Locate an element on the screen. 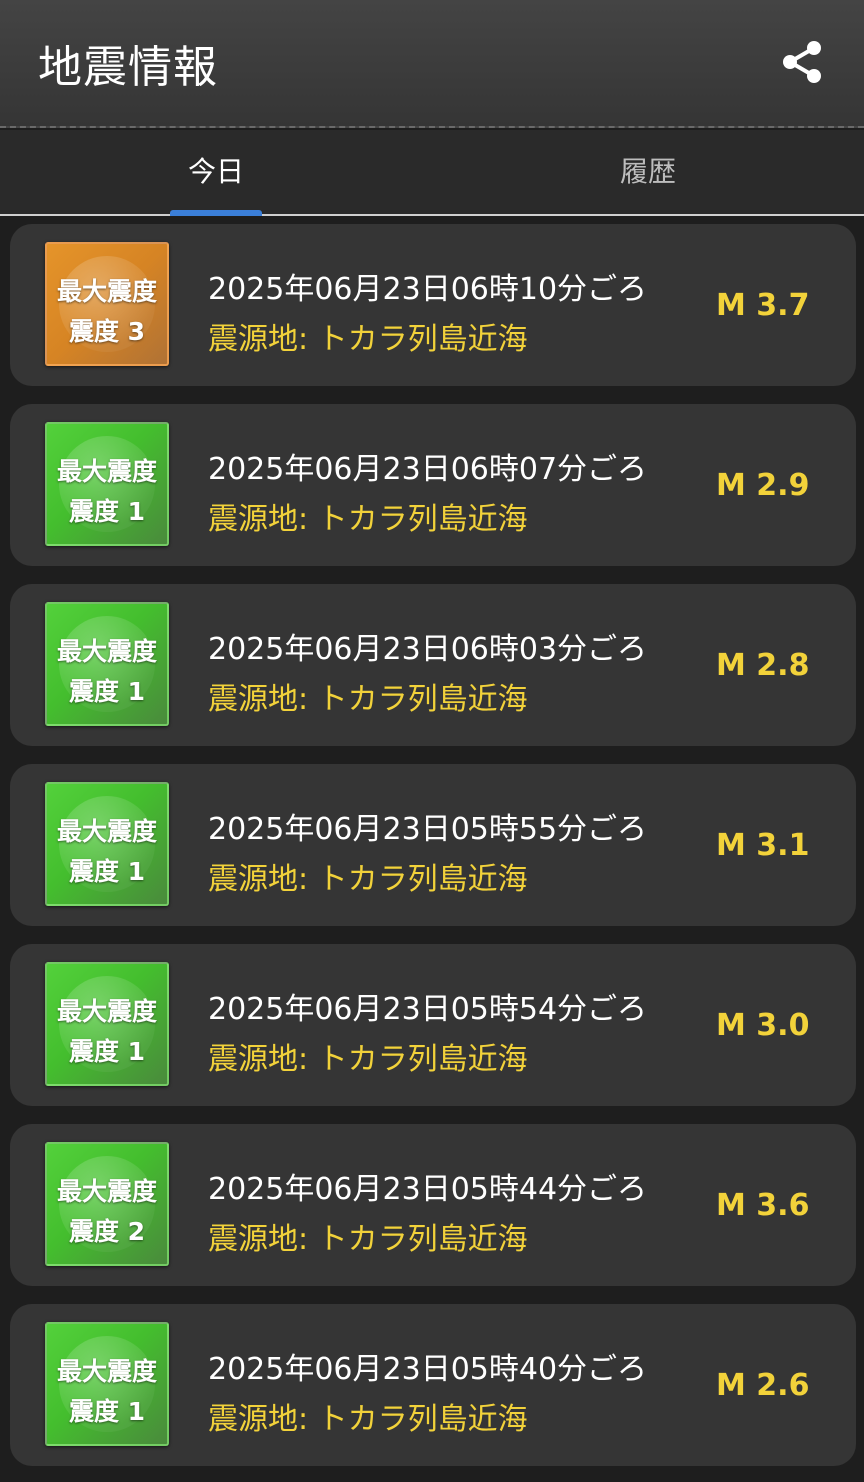 This screenshot has width=864, height=1482. tab-bar: 今日 履歴 is located at coordinates (432, 173).